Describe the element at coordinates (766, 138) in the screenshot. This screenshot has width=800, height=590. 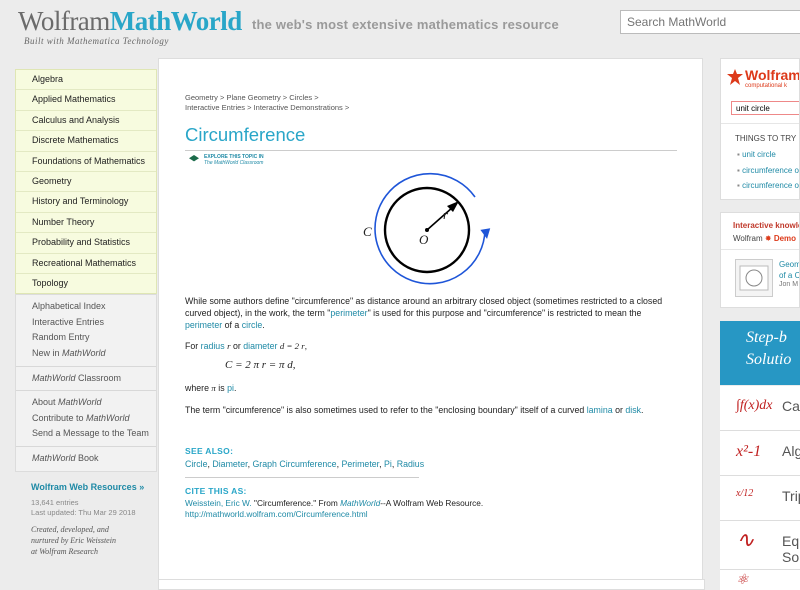
I see `things-to-try-heading: THINGS TO TRY` at that location.